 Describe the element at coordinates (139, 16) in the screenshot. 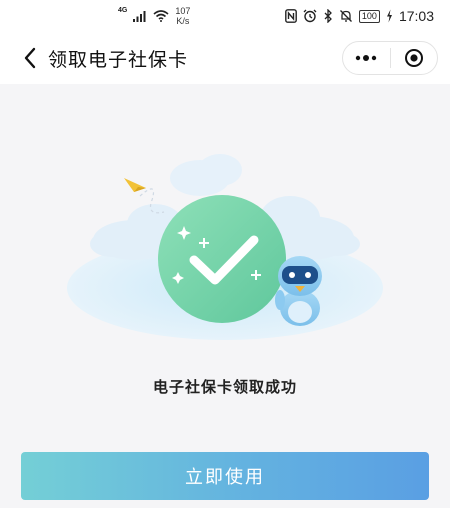

I see `signal-icon` at that location.